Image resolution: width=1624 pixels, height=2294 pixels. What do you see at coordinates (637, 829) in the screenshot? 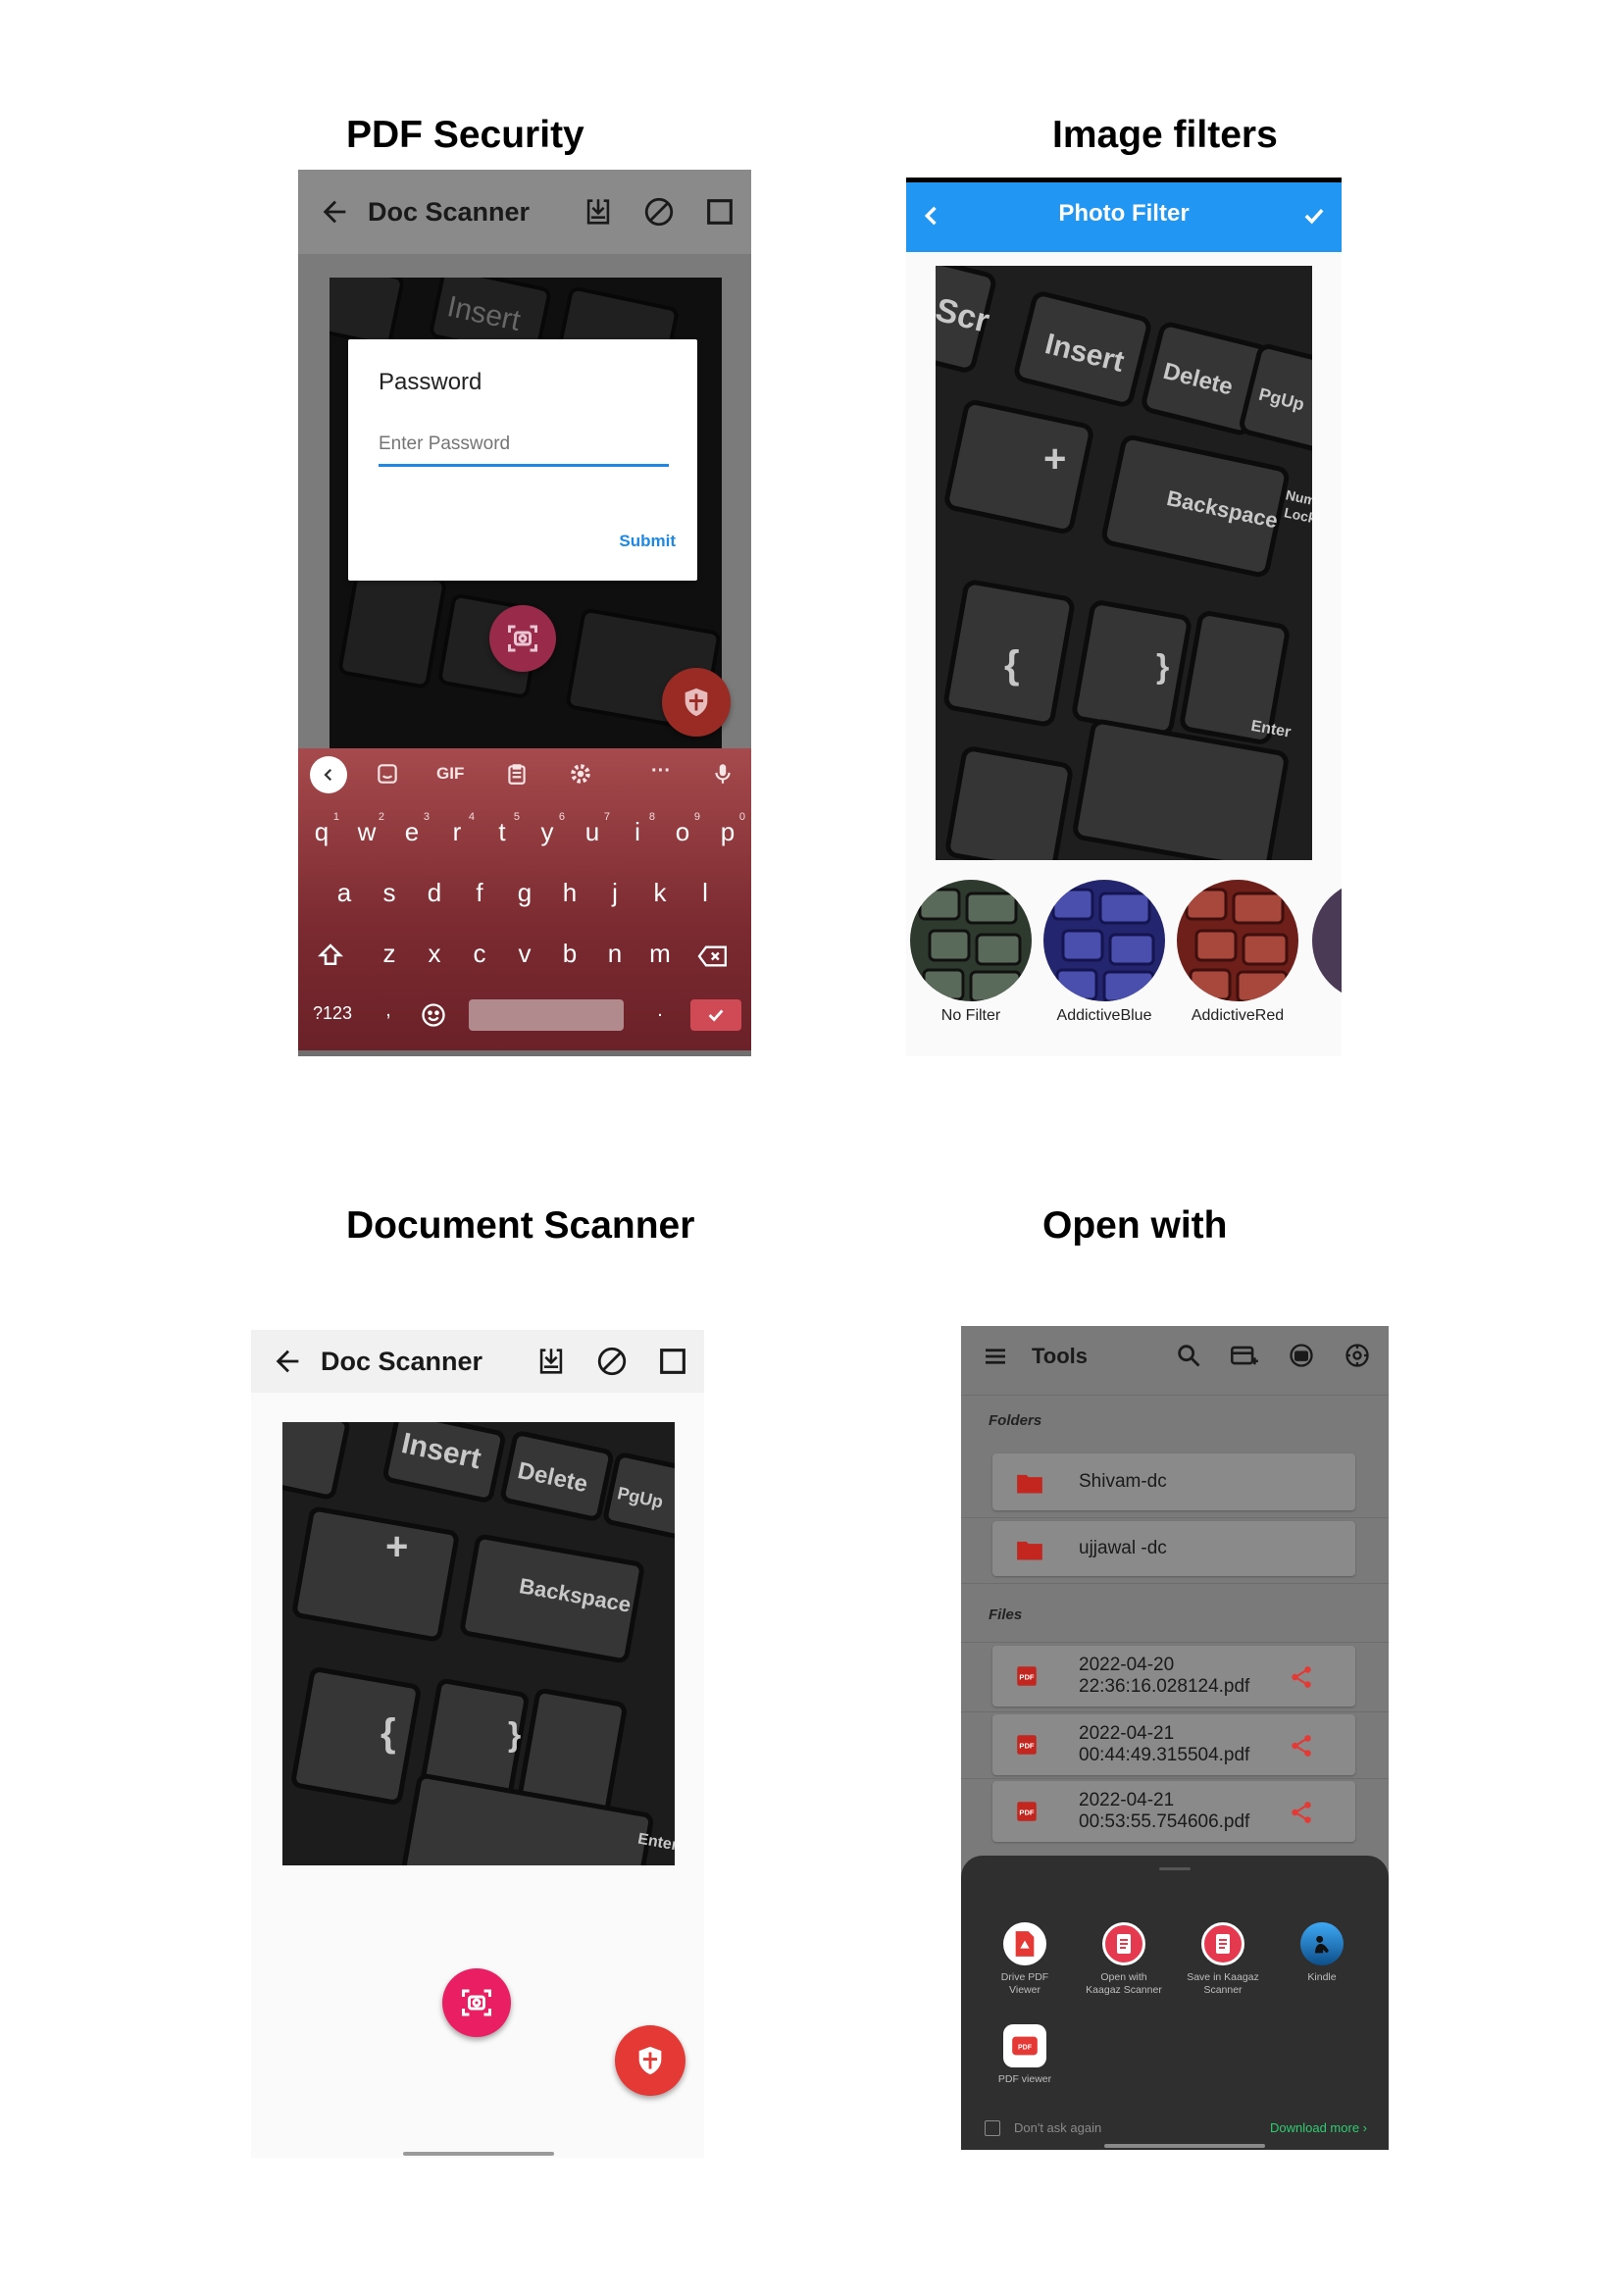
I see `key-i: i8` at bounding box center [637, 829].